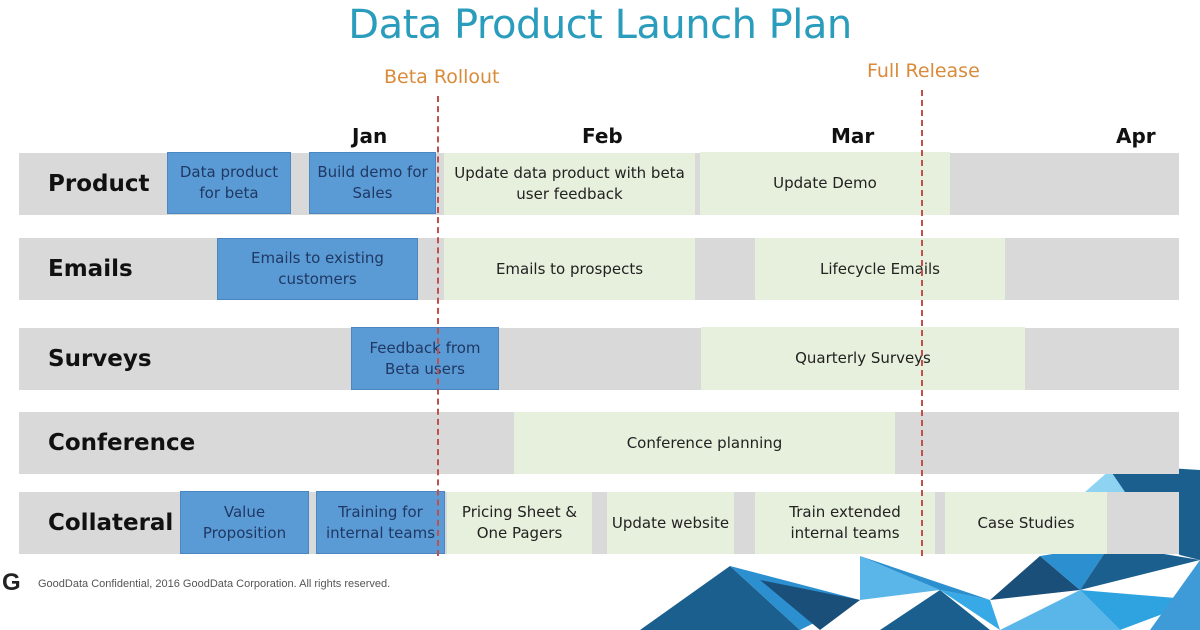  Describe the element at coordinates (1136, 136) in the screenshot. I see `month-apr: Apr` at that location.